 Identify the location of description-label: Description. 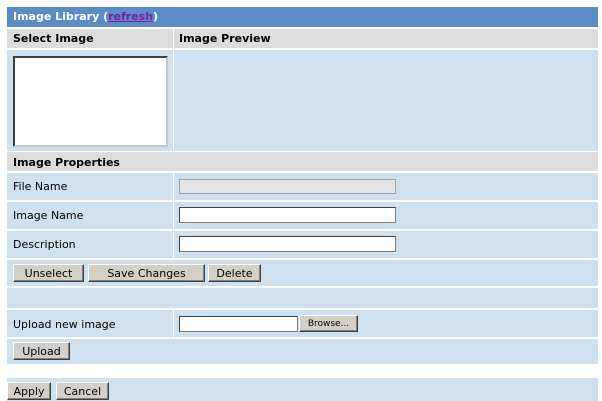
(44, 244).